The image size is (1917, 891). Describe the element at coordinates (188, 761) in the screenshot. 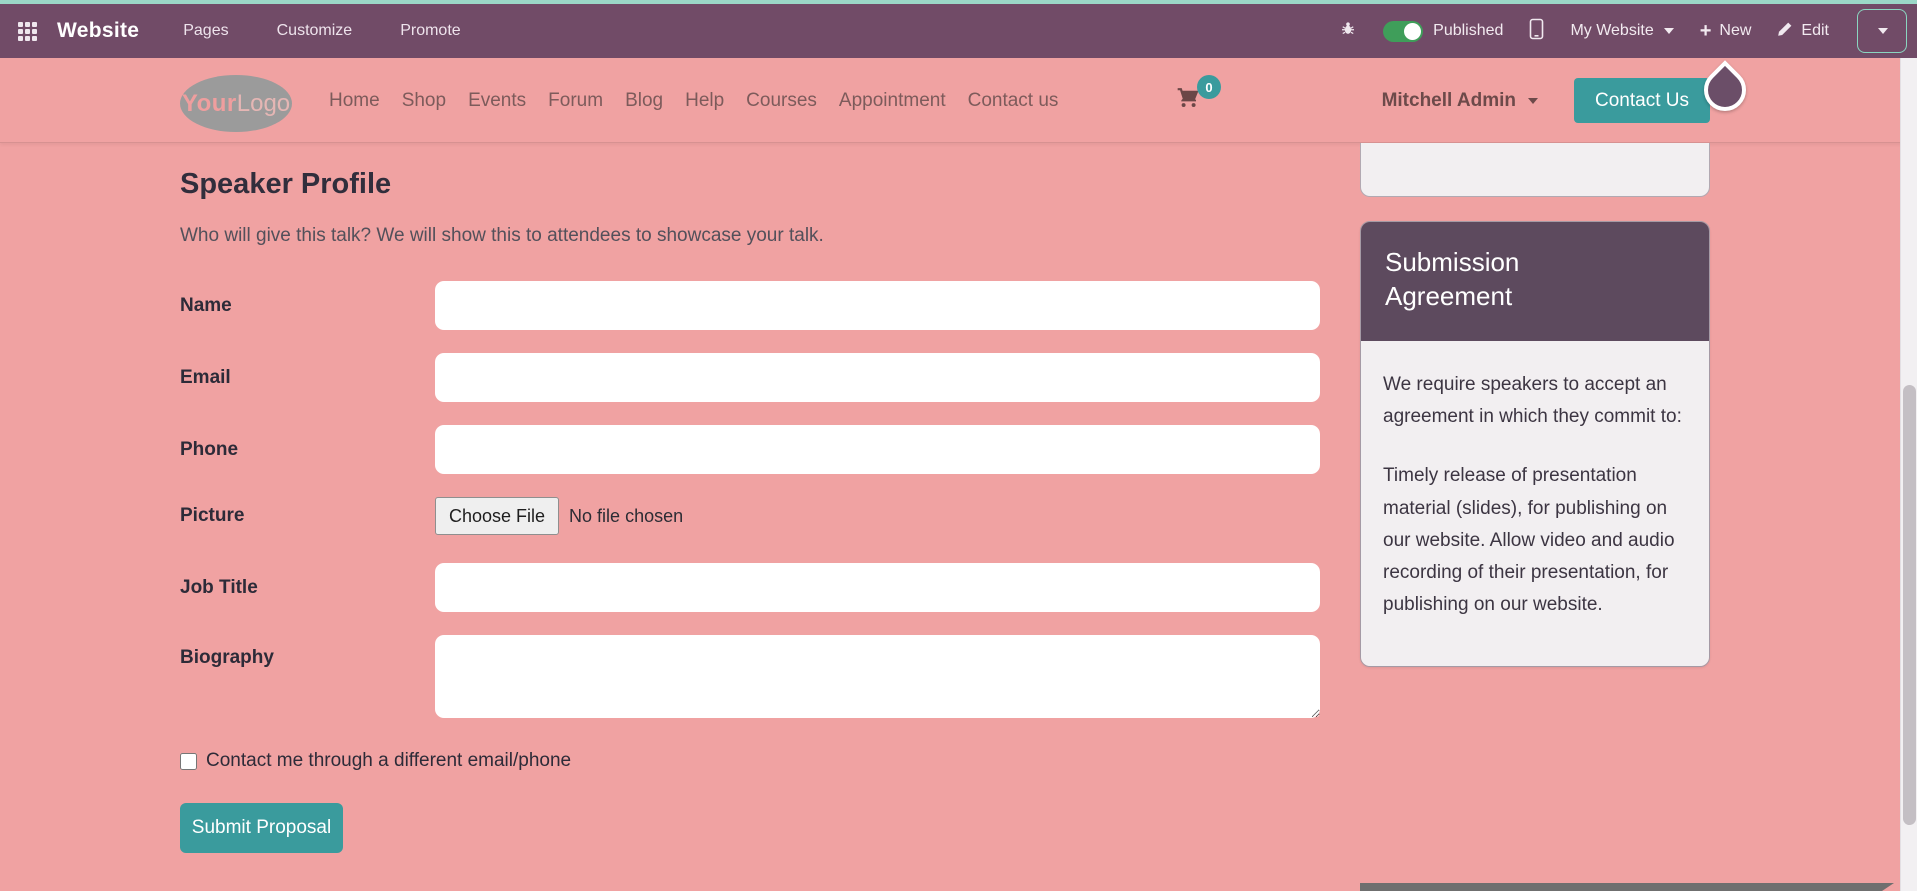

I see `different-contact-checkbox` at that location.